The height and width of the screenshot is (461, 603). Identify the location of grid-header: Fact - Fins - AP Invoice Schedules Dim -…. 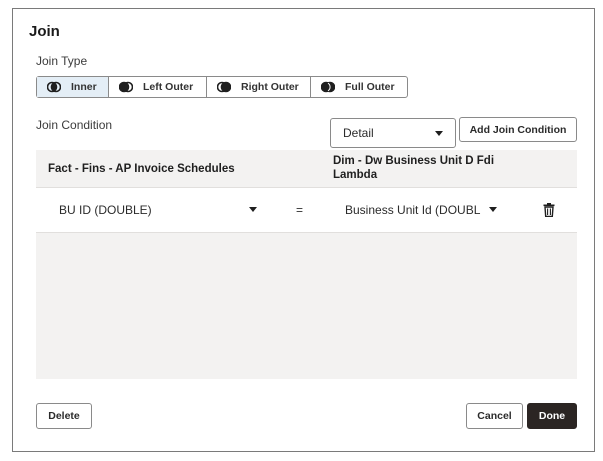
(306, 169).